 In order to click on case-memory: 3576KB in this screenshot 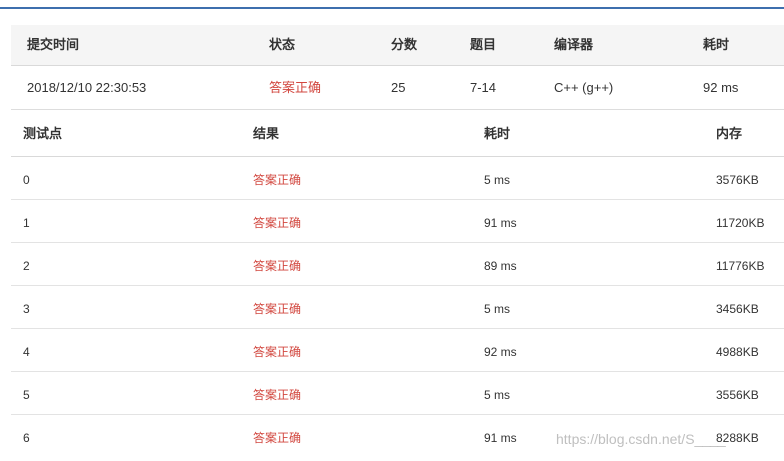, I will do `click(737, 180)`.